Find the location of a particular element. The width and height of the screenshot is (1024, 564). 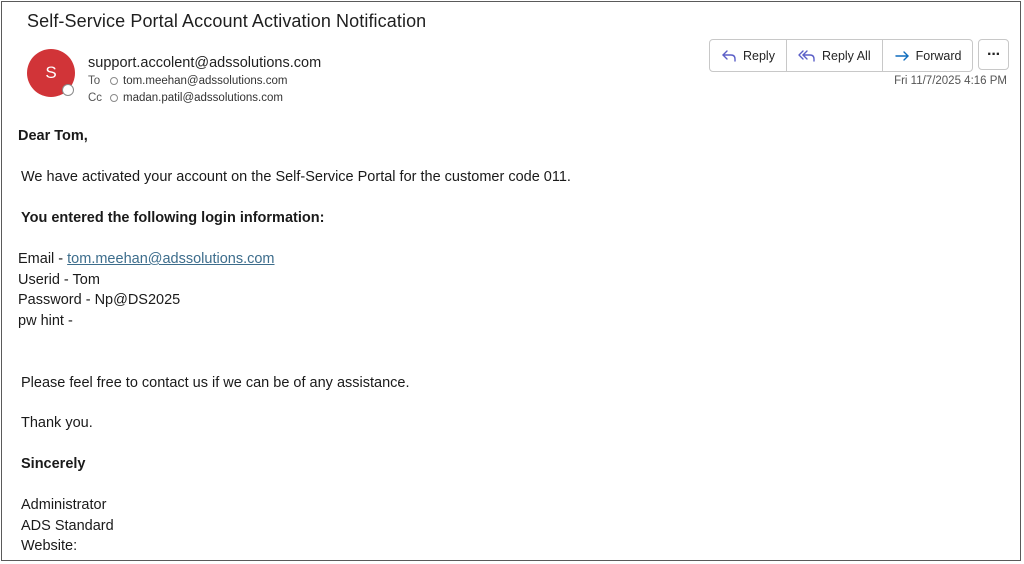

sender-initial: S is located at coordinates (51, 72).